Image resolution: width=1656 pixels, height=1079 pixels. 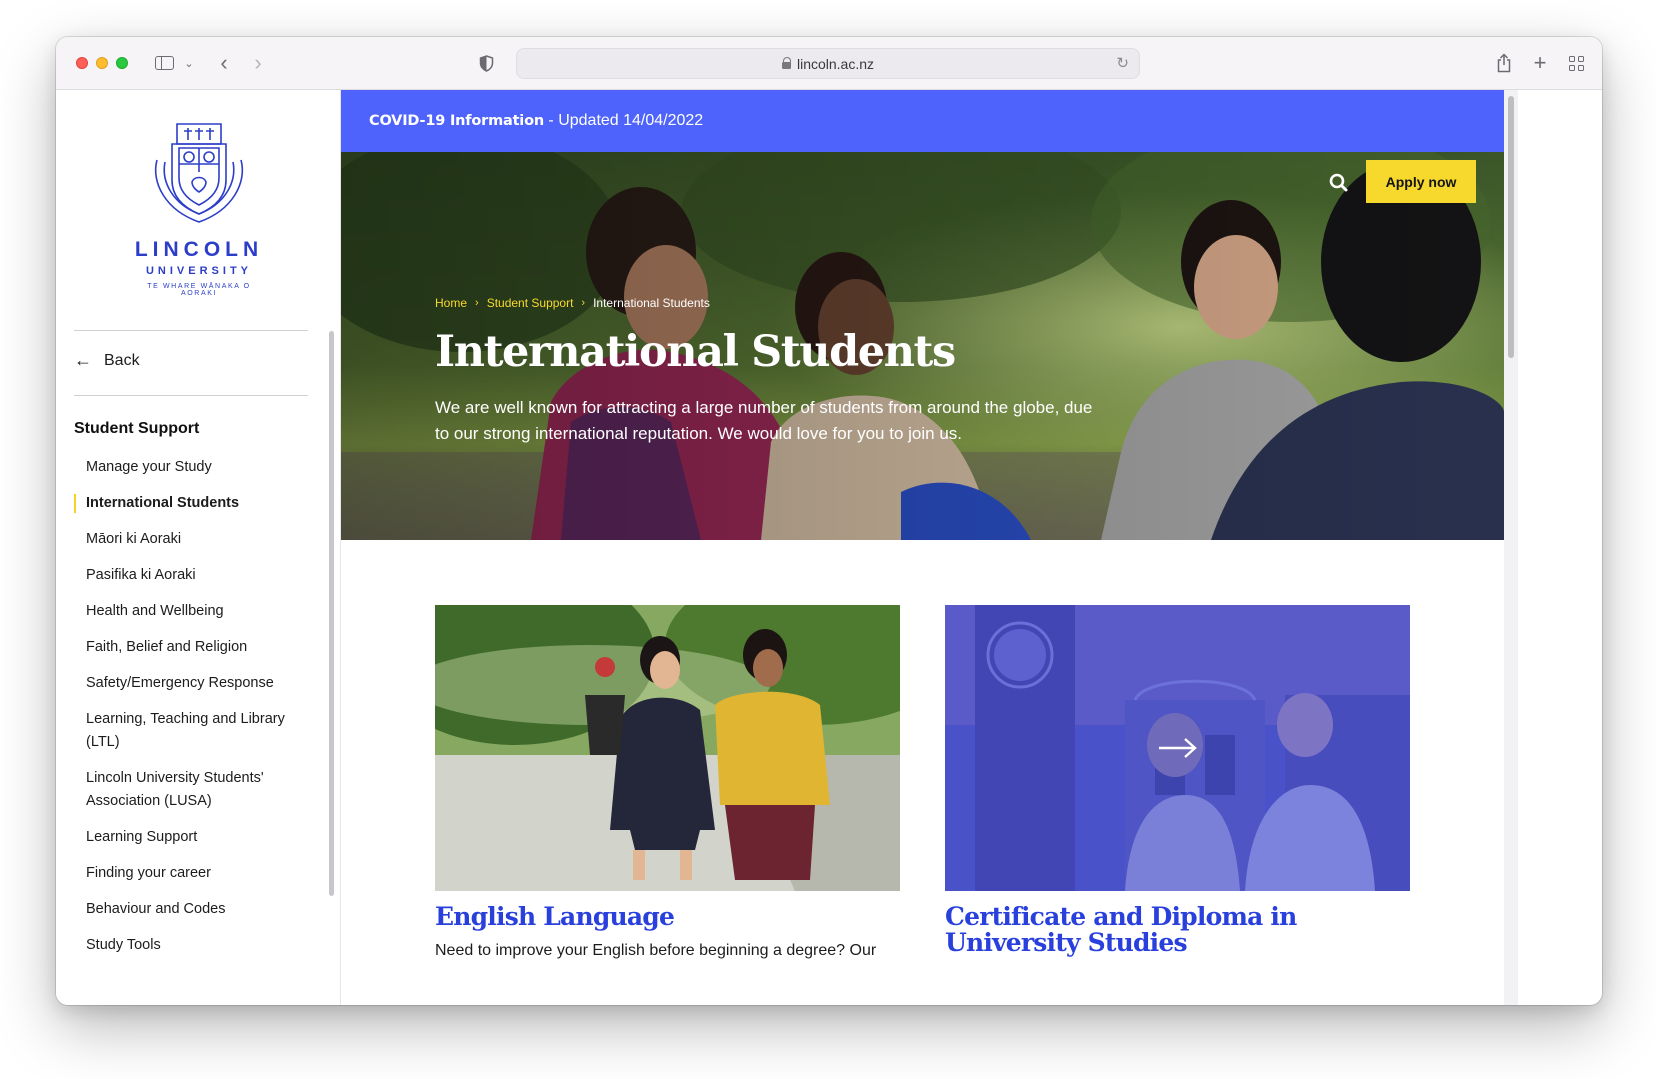 I want to click on chevron-down-icon: ⌄, so click(x=189, y=63).